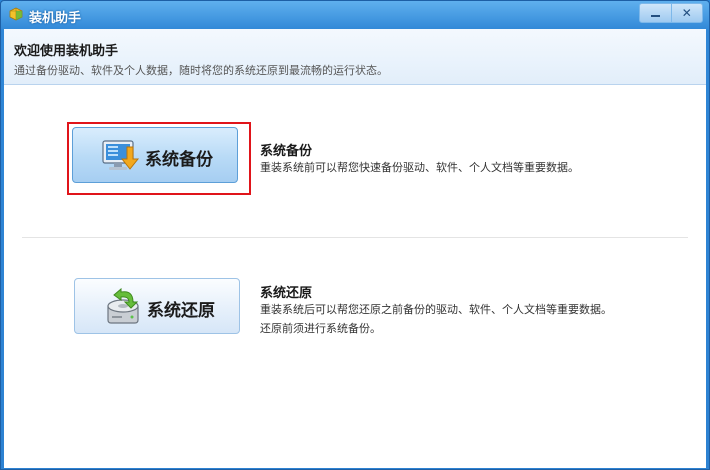 The image size is (710, 470). Describe the element at coordinates (655, 13) in the screenshot. I see `minimize-button` at that location.